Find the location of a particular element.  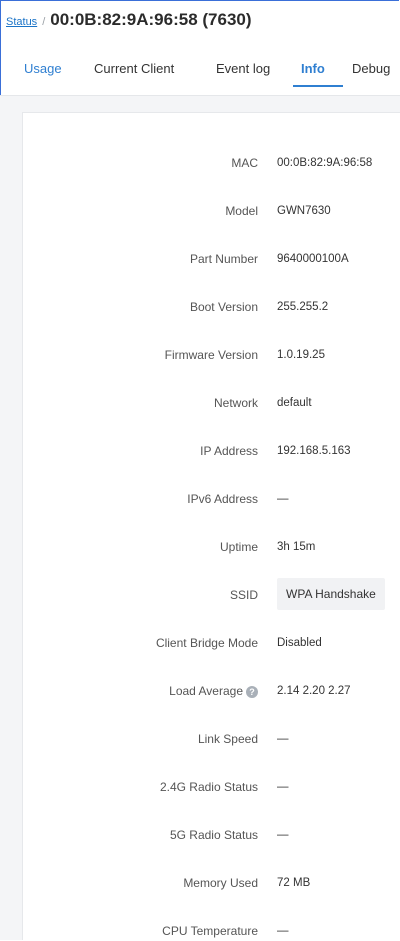

info-row-uptime: Uptime 3h 15m is located at coordinates (211, 547).